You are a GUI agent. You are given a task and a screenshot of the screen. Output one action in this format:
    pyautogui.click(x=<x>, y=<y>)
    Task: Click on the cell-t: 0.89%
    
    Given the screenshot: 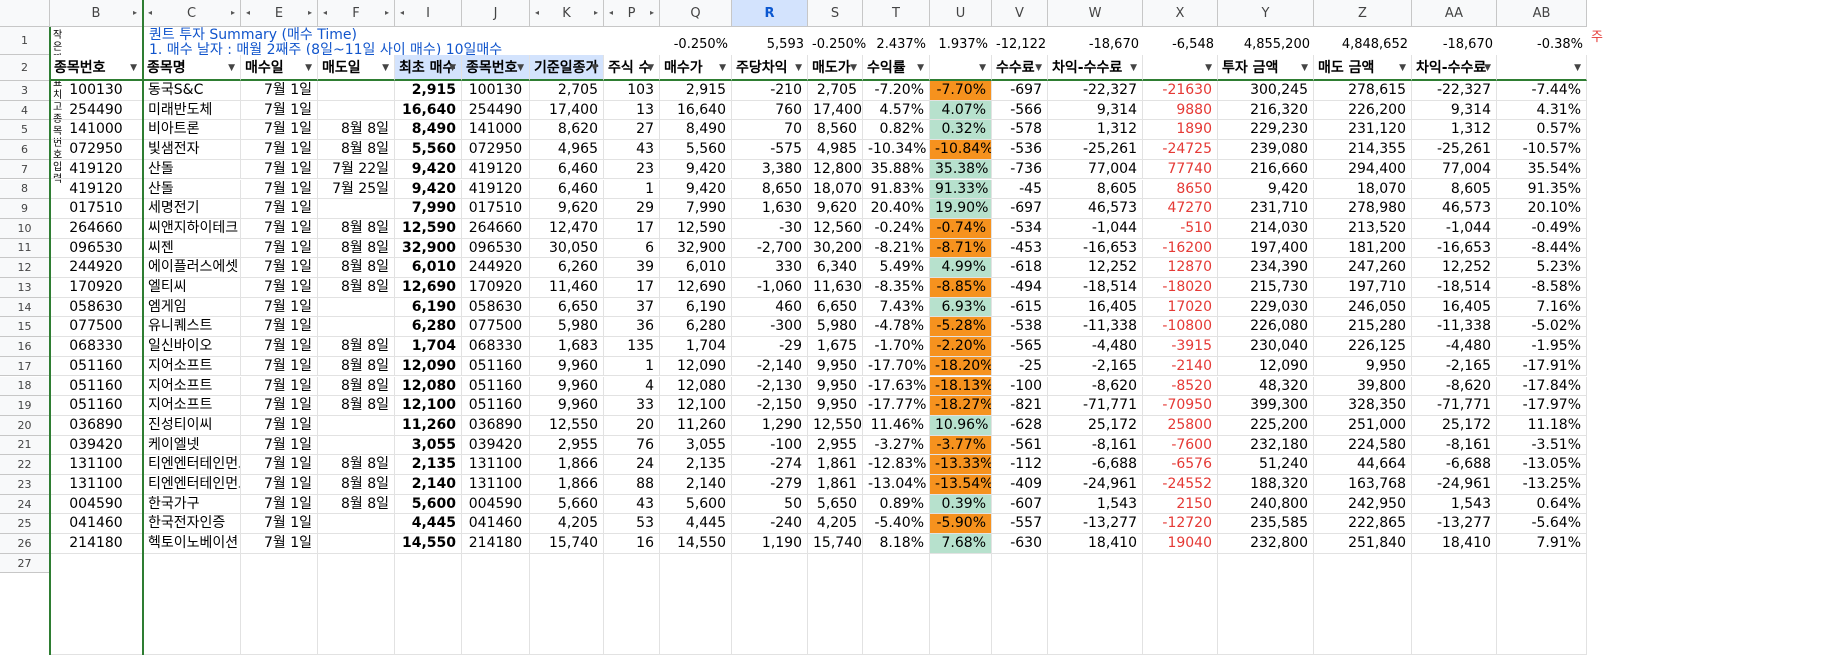 What is the action you would take?
    pyautogui.click(x=896, y=504)
    